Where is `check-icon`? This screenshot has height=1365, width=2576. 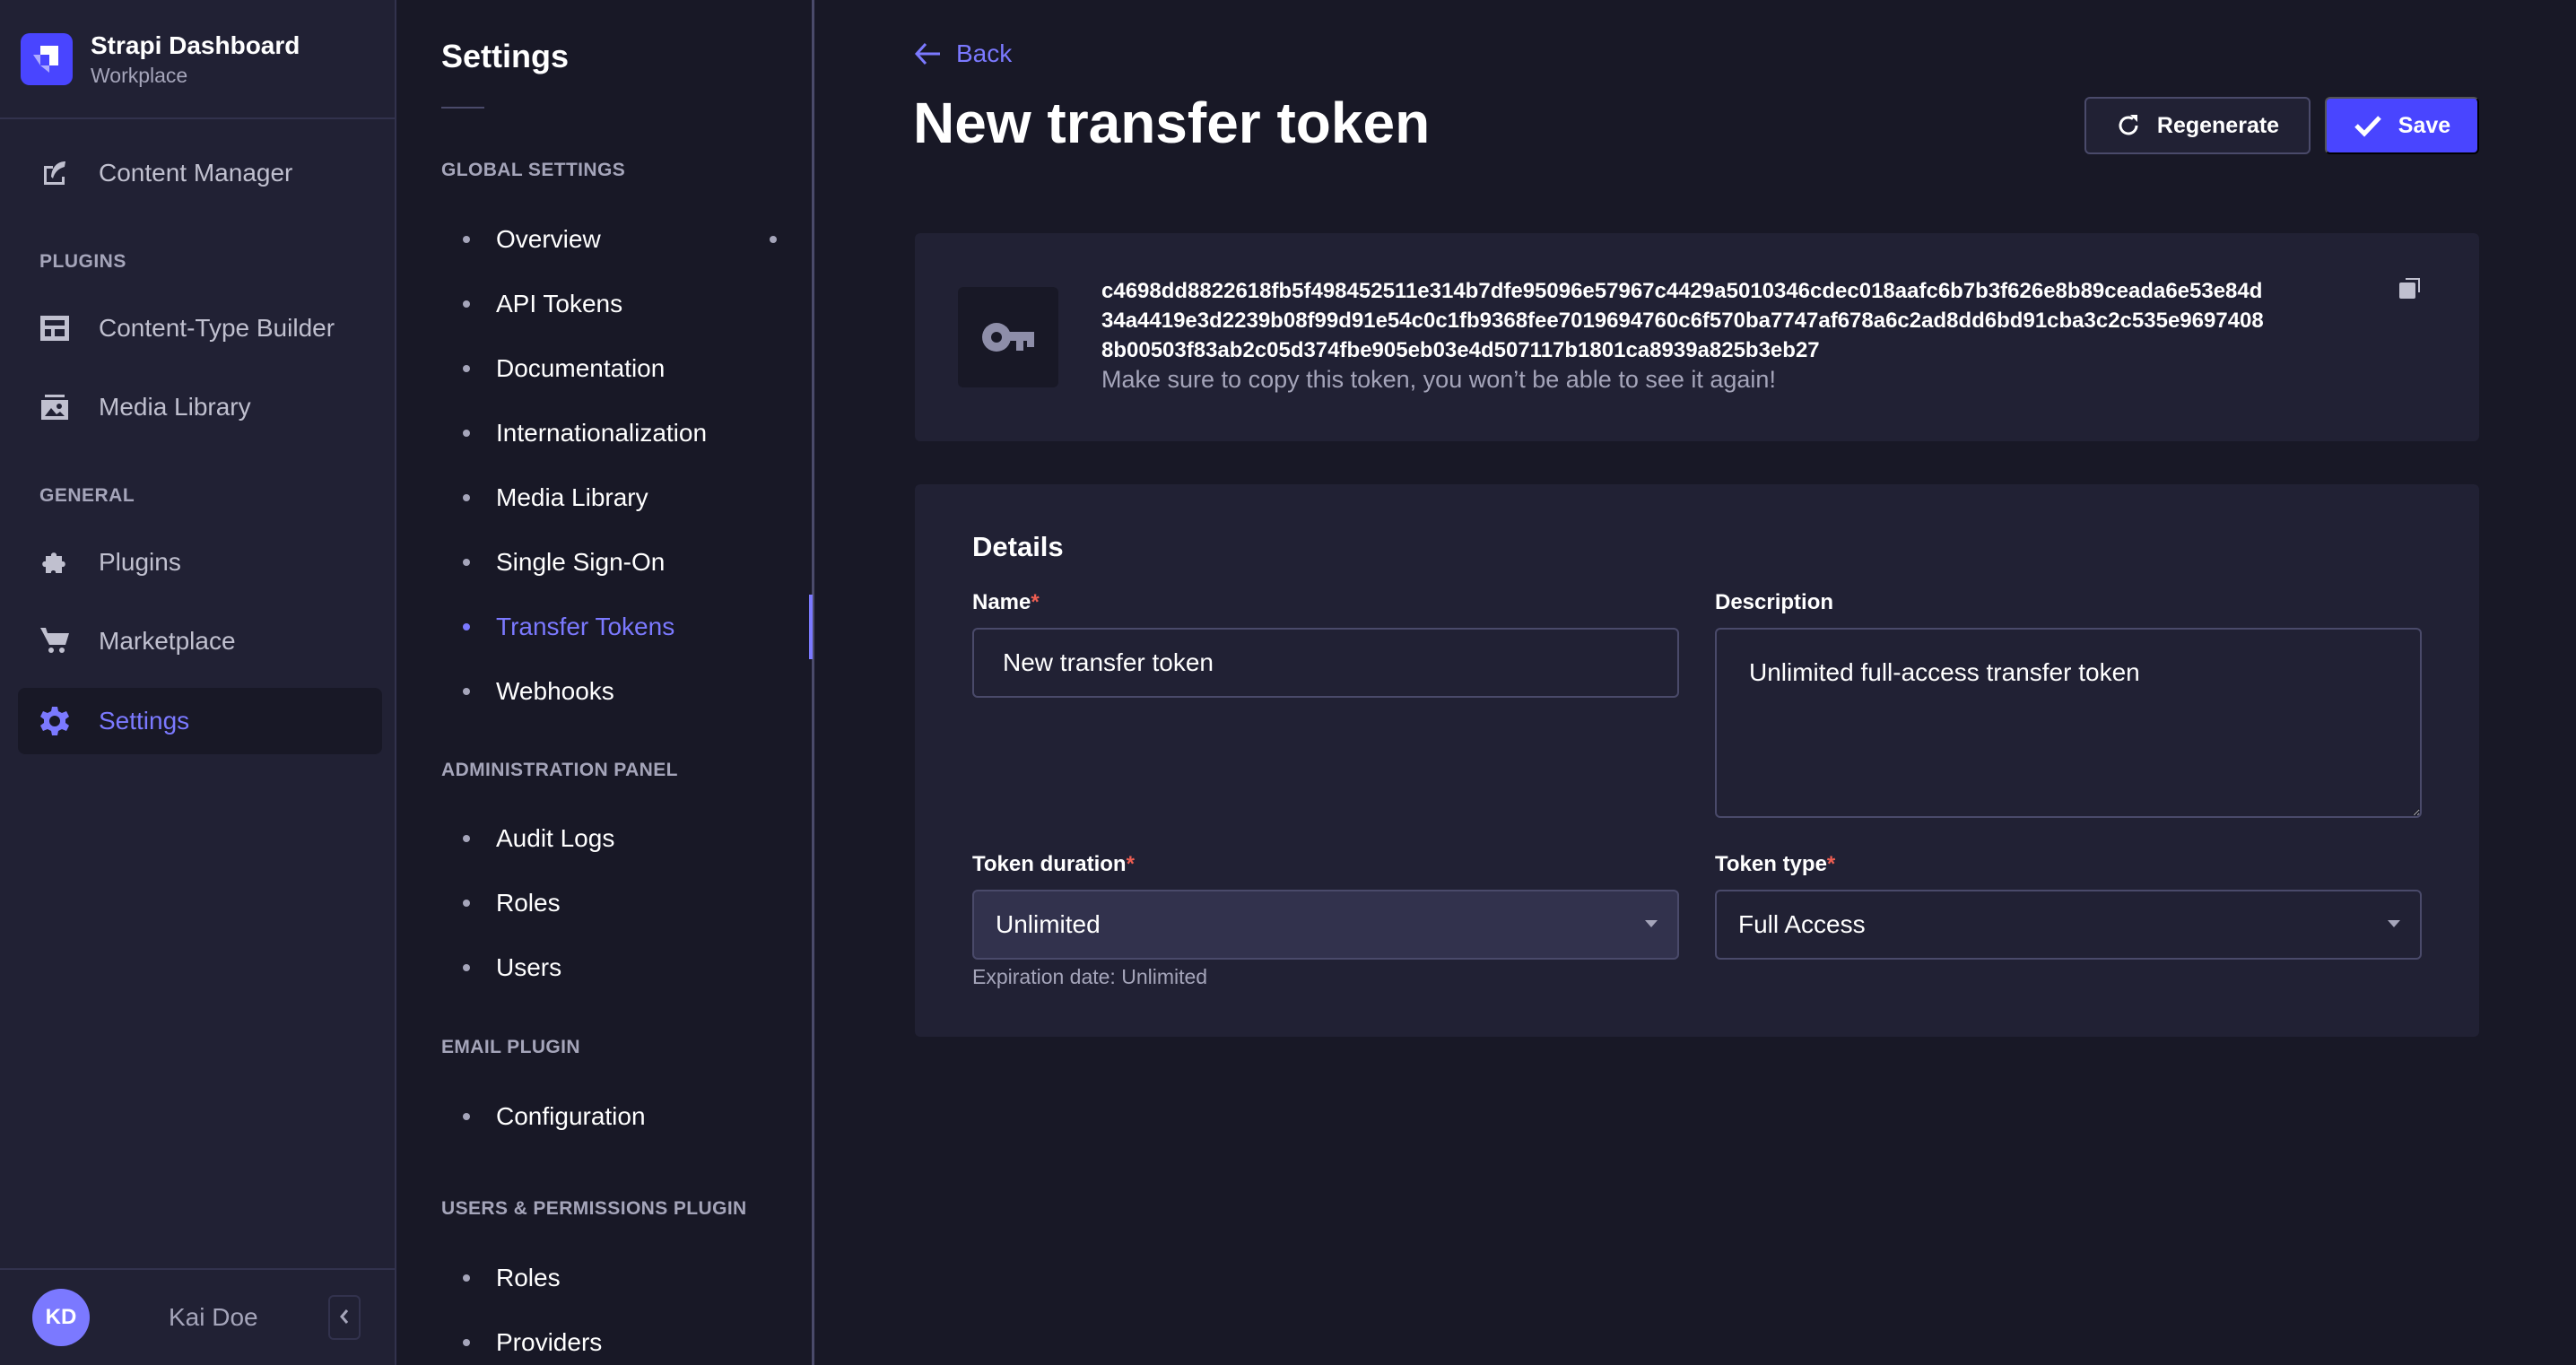 check-icon is located at coordinates (2367, 126).